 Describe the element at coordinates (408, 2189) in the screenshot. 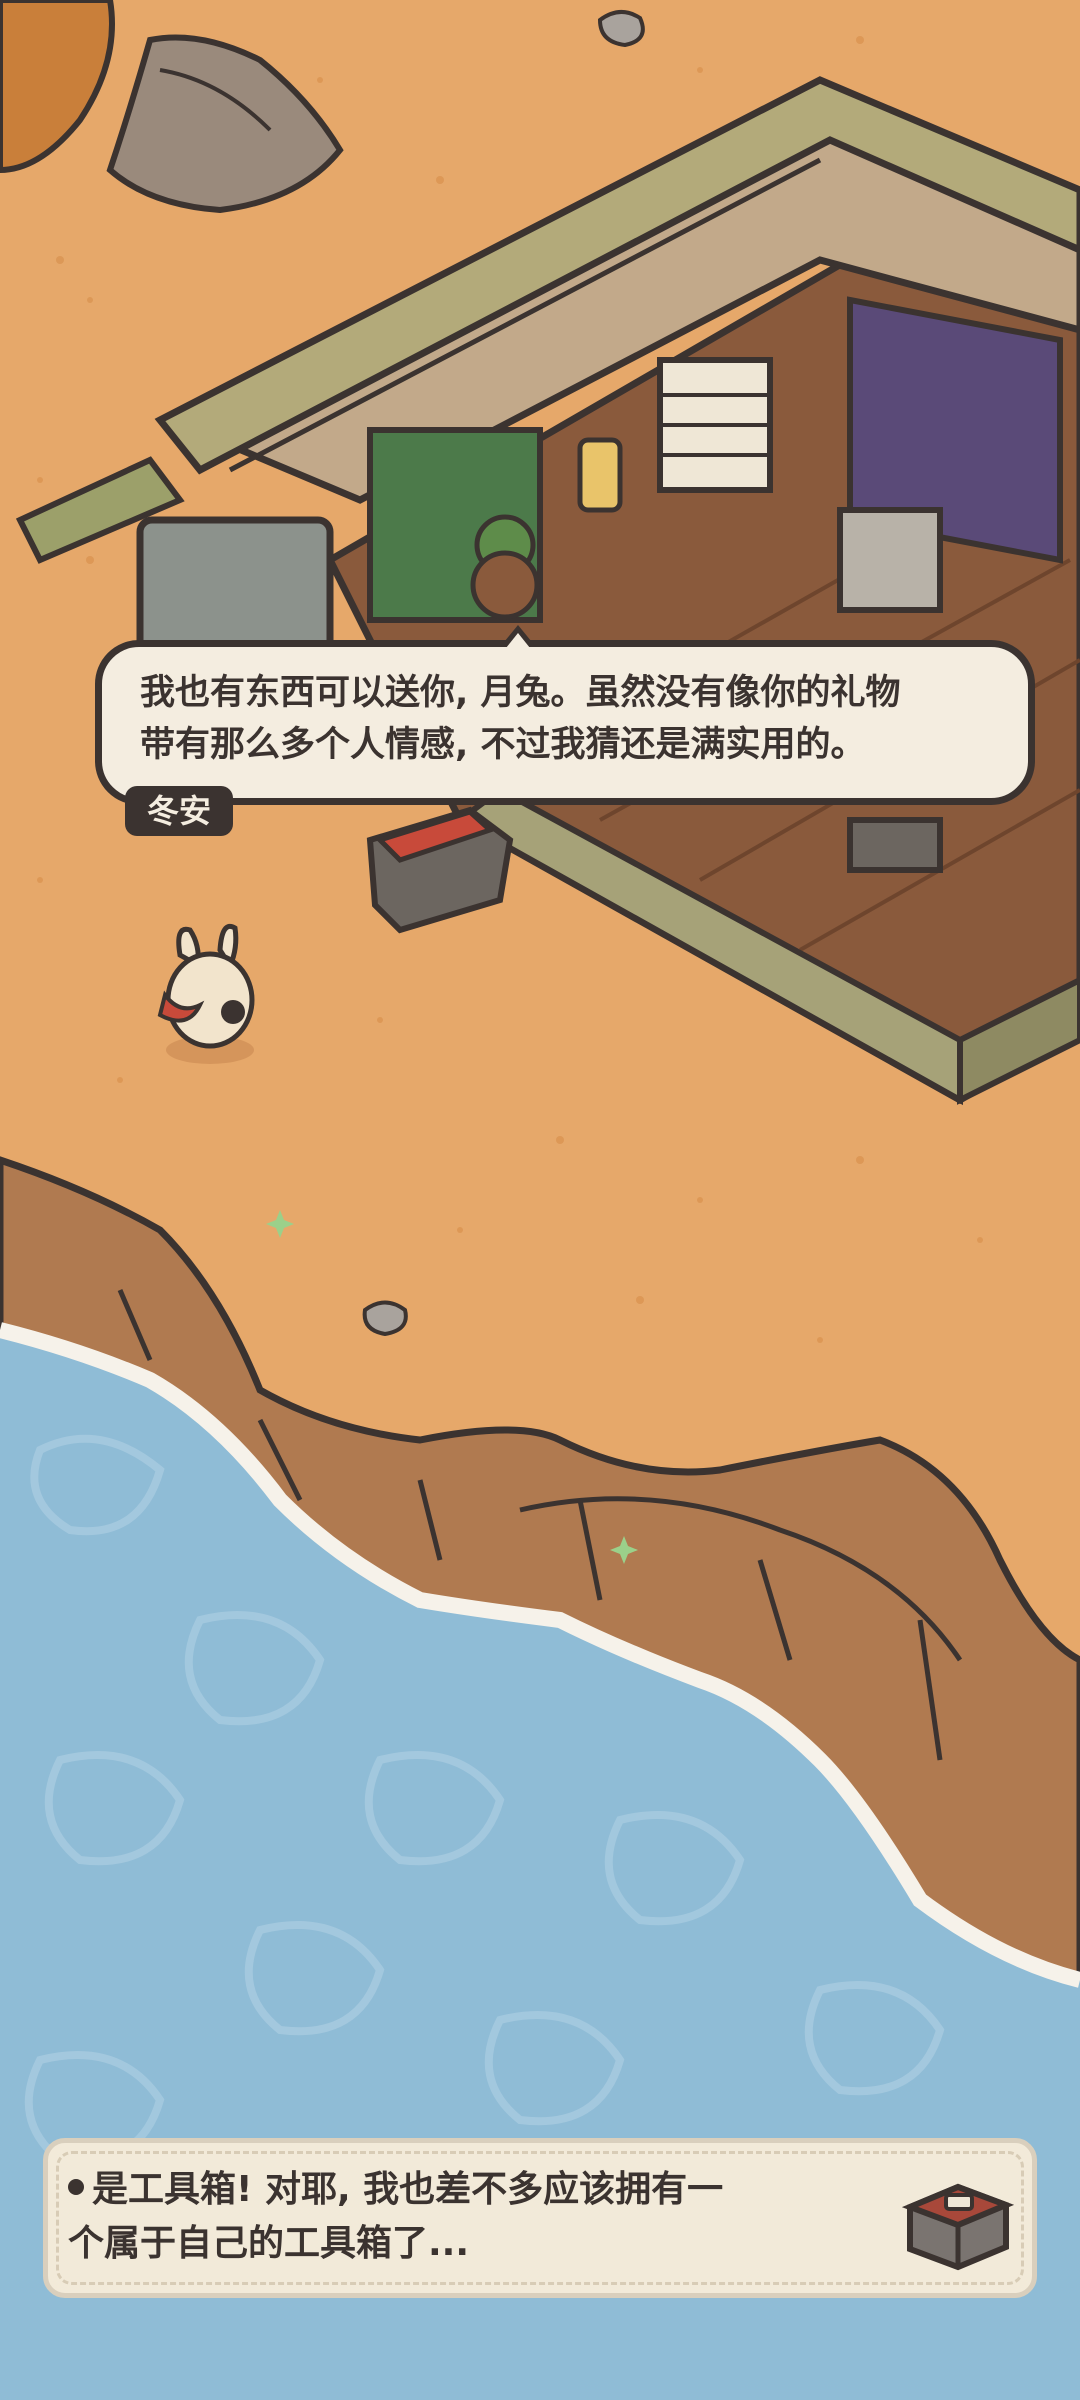

I see `notice-line-1-text: 是工具箱! 对耶, 我也差不多应该拥有一` at that location.